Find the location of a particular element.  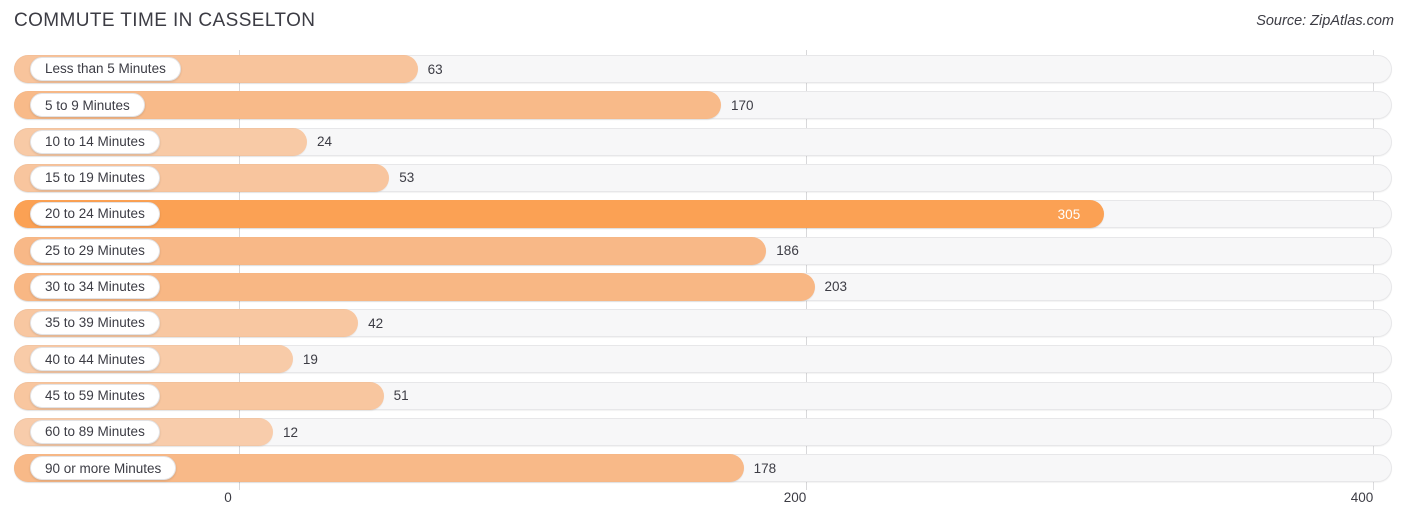

bar-label-pill: Less than 5 Minutes is located at coordinates (105, 69).